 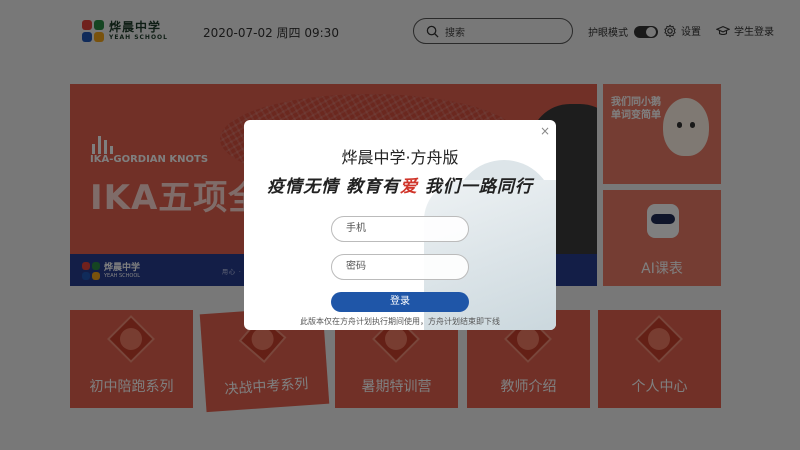 What do you see at coordinates (400, 157) in the screenshot?
I see `modal-title: 烨晨中学·方舟版` at bounding box center [400, 157].